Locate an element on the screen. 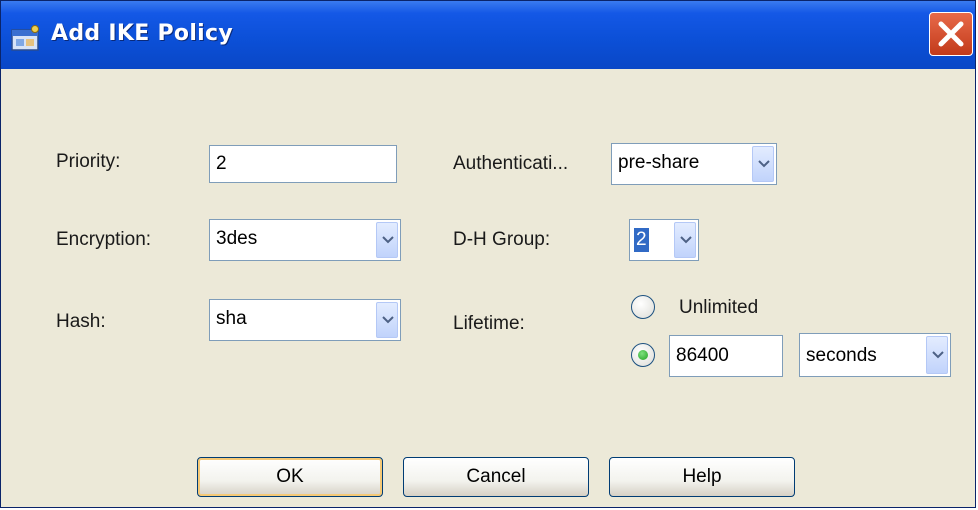 The height and width of the screenshot is (510, 978). lifetime-label: Lifetime: is located at coordinates (489, 323).